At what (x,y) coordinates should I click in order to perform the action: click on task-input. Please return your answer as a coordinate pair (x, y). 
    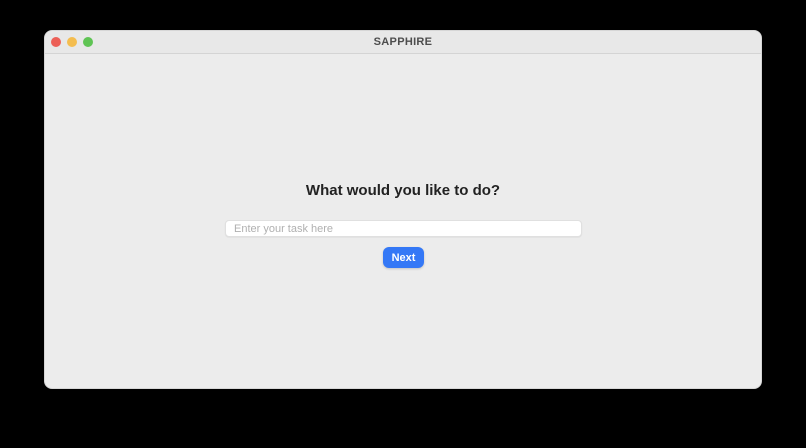
    Looking at the image, I should click on (403, 228).